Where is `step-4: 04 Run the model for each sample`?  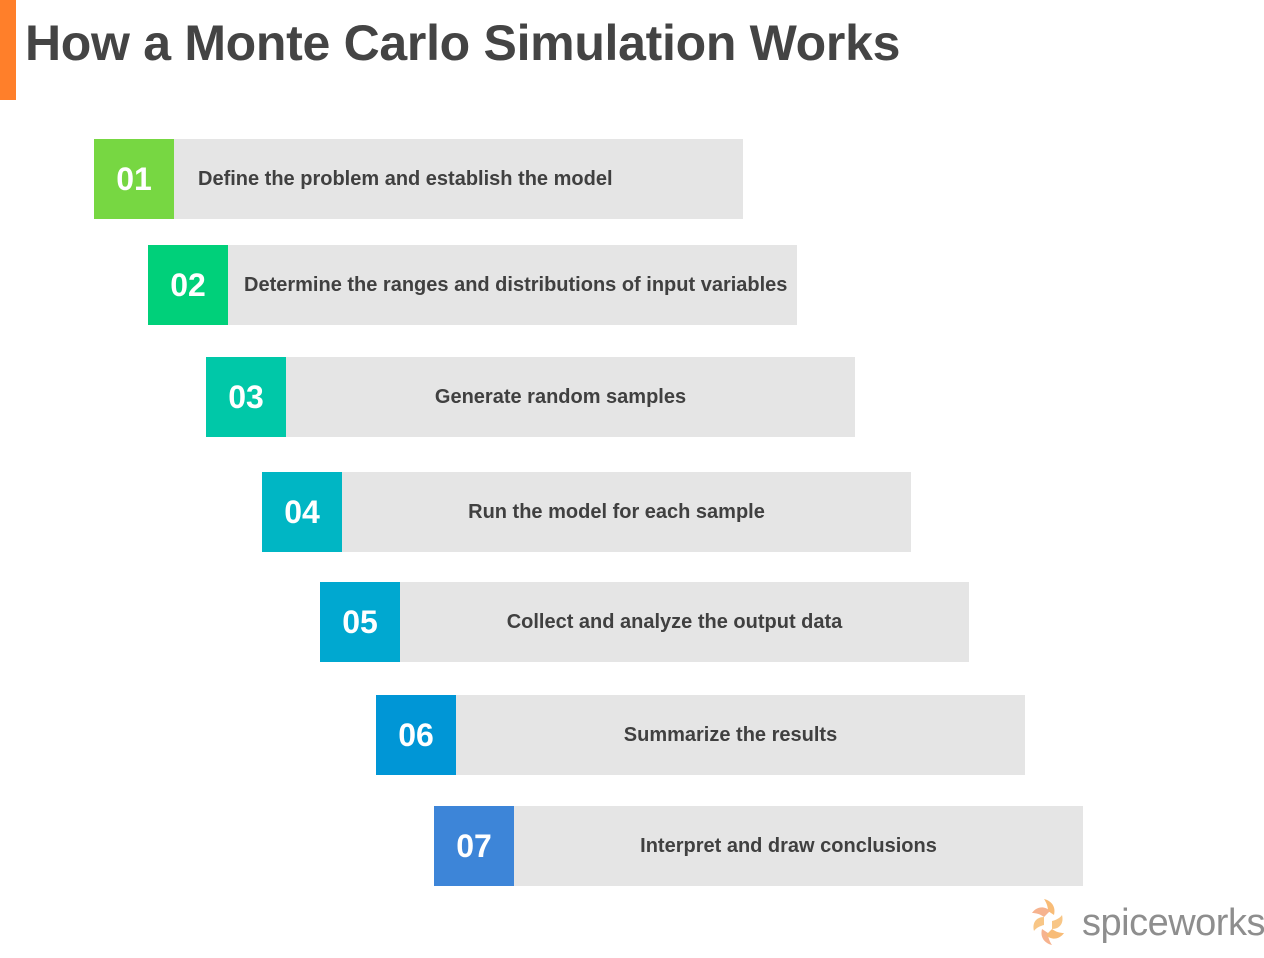 step-4: 04 Run the model for each sample is located at coordinates (586, 512).